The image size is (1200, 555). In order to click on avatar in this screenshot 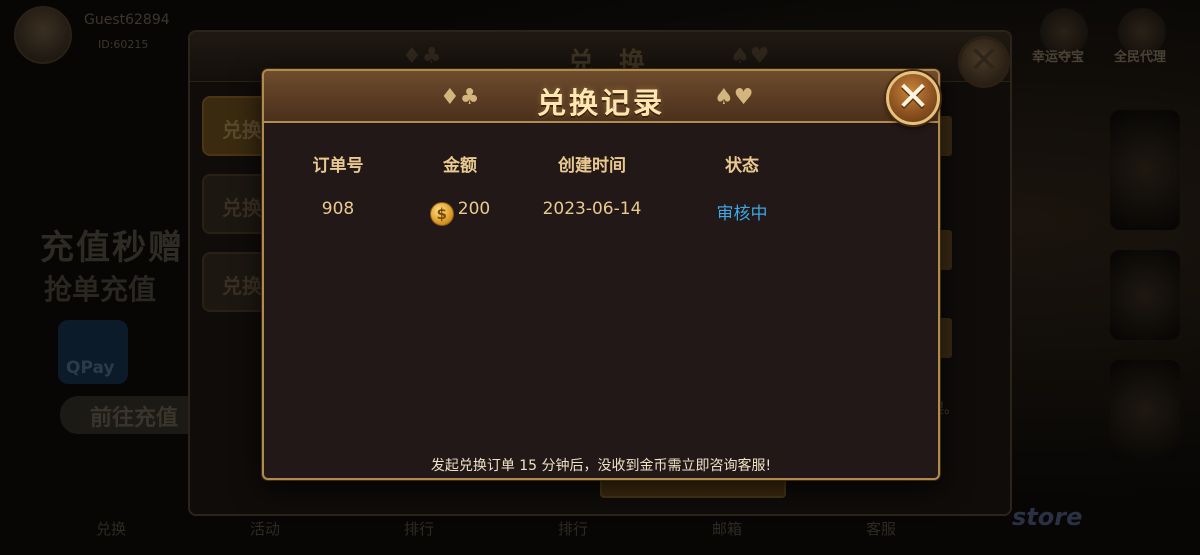, I will do `click(43, 35)`.